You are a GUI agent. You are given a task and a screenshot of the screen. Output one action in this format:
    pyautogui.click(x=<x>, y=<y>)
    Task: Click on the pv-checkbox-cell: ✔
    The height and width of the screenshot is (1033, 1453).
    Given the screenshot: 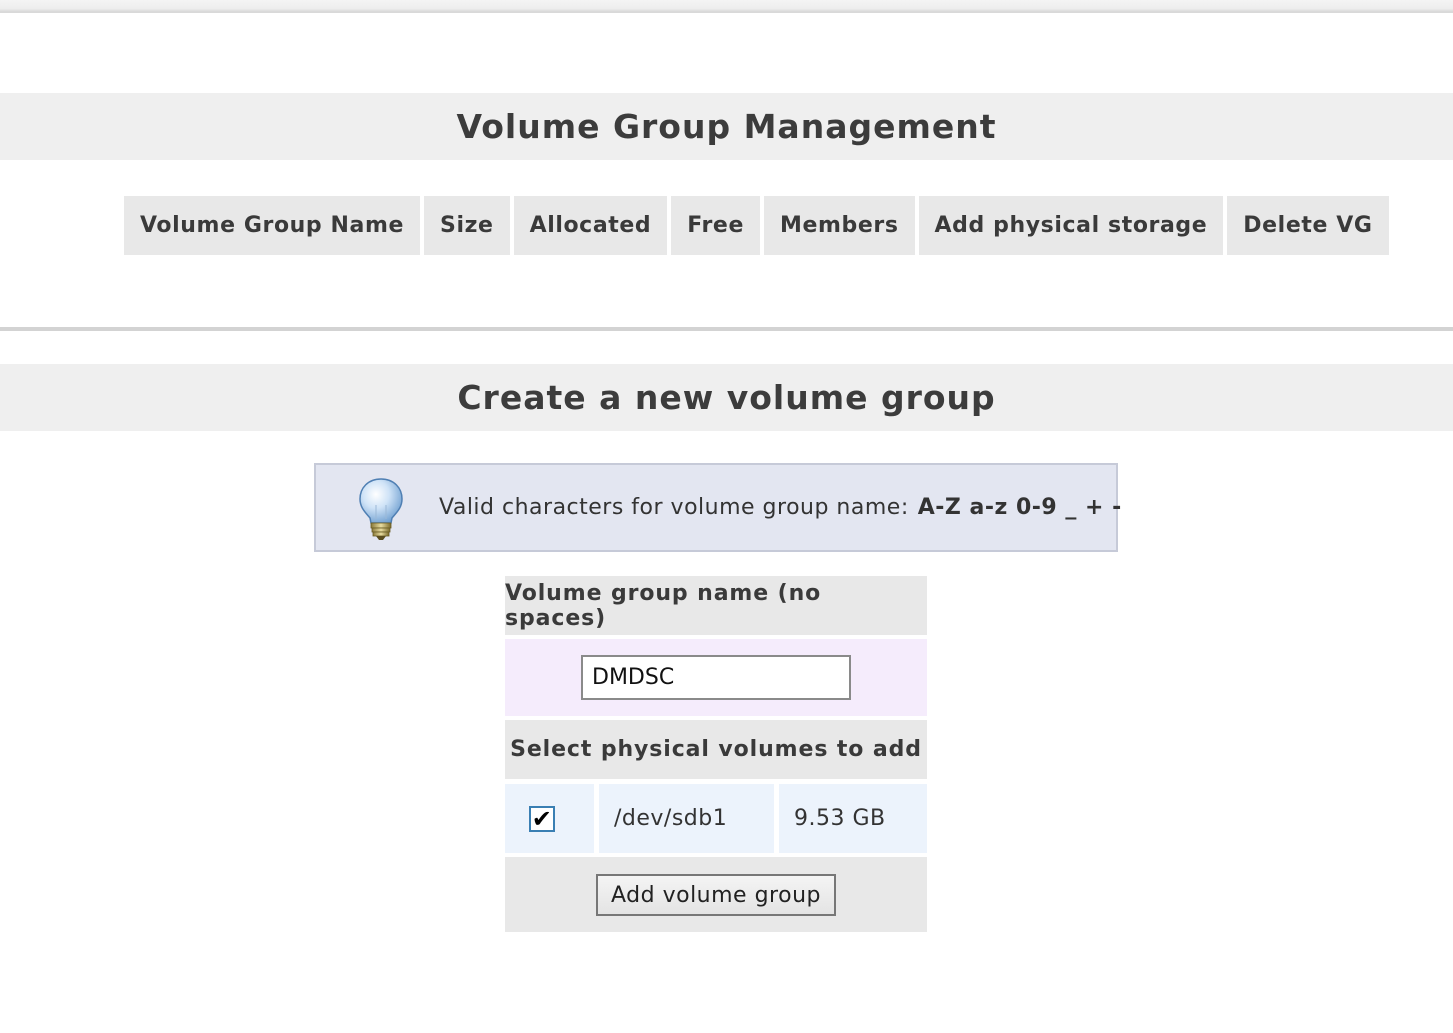 What is the action you would take?
    pyautogui.click(x=549, y=818)
    